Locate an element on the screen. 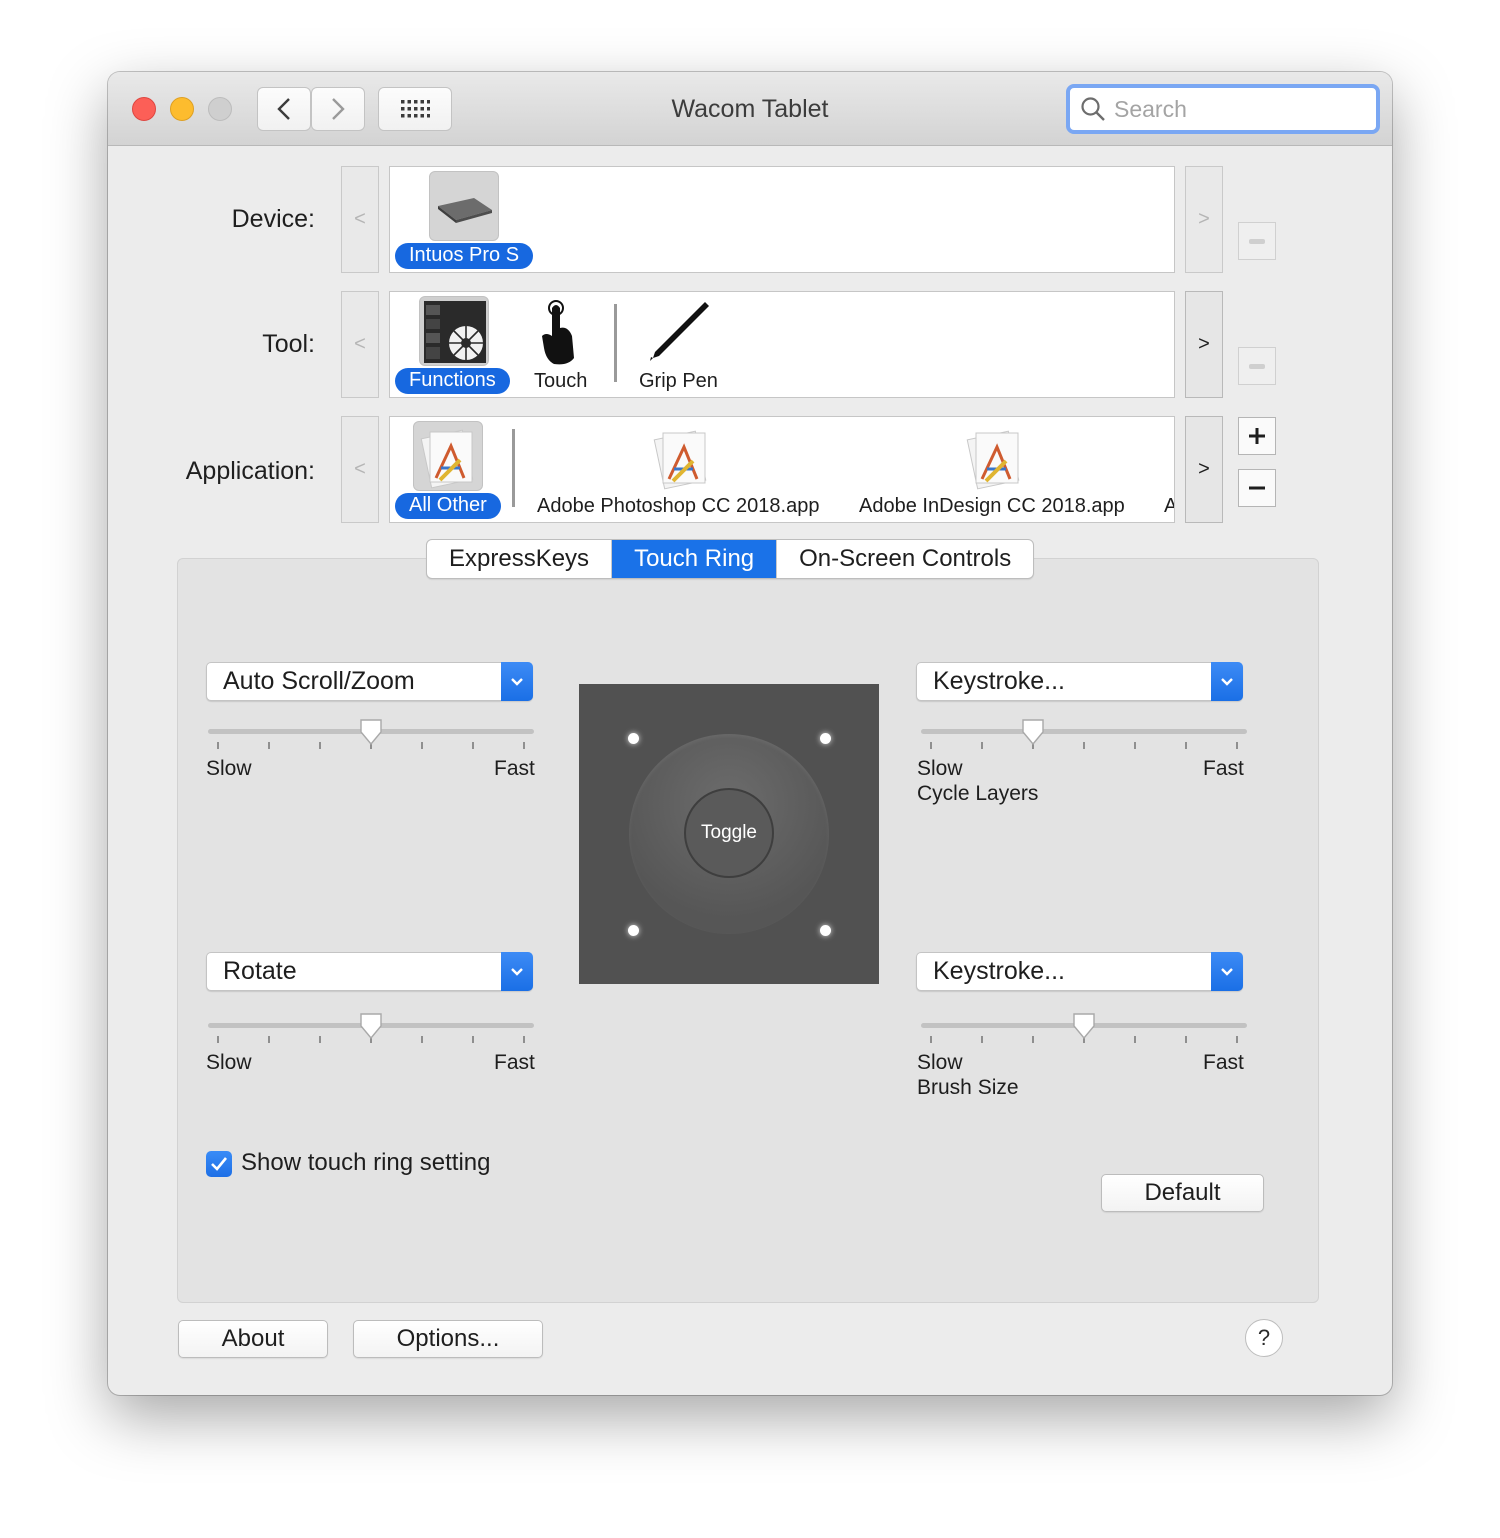 This screenshot has width=1500, height=1538. bottom-left-speed-slider is located at coordinates (371, 1032).